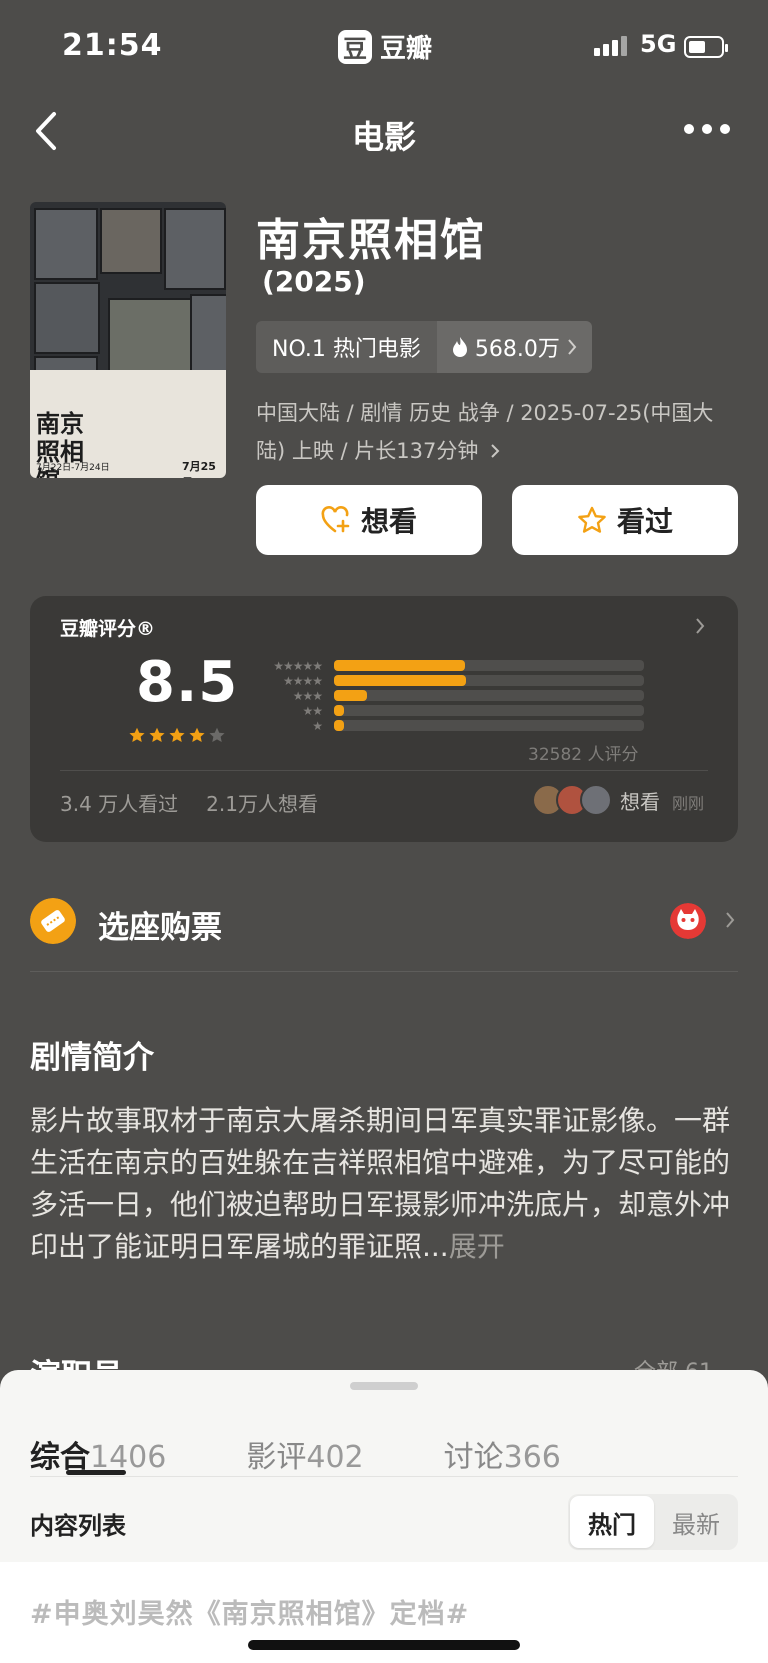  Describe the element at coordinates (706, 47) in the screenshot. I see `battery-icon` at that location.